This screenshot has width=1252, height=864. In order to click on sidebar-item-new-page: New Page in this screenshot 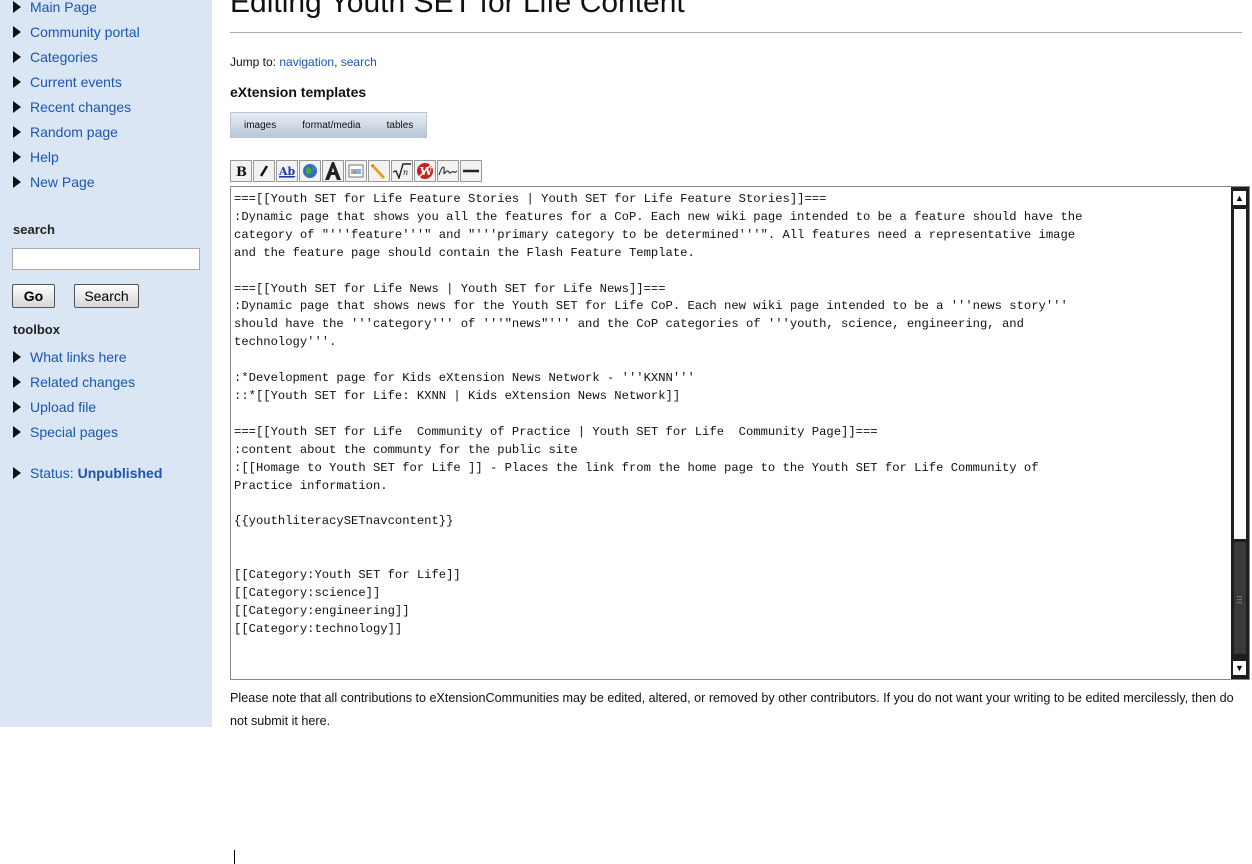, I will do `click(70, 181)`.